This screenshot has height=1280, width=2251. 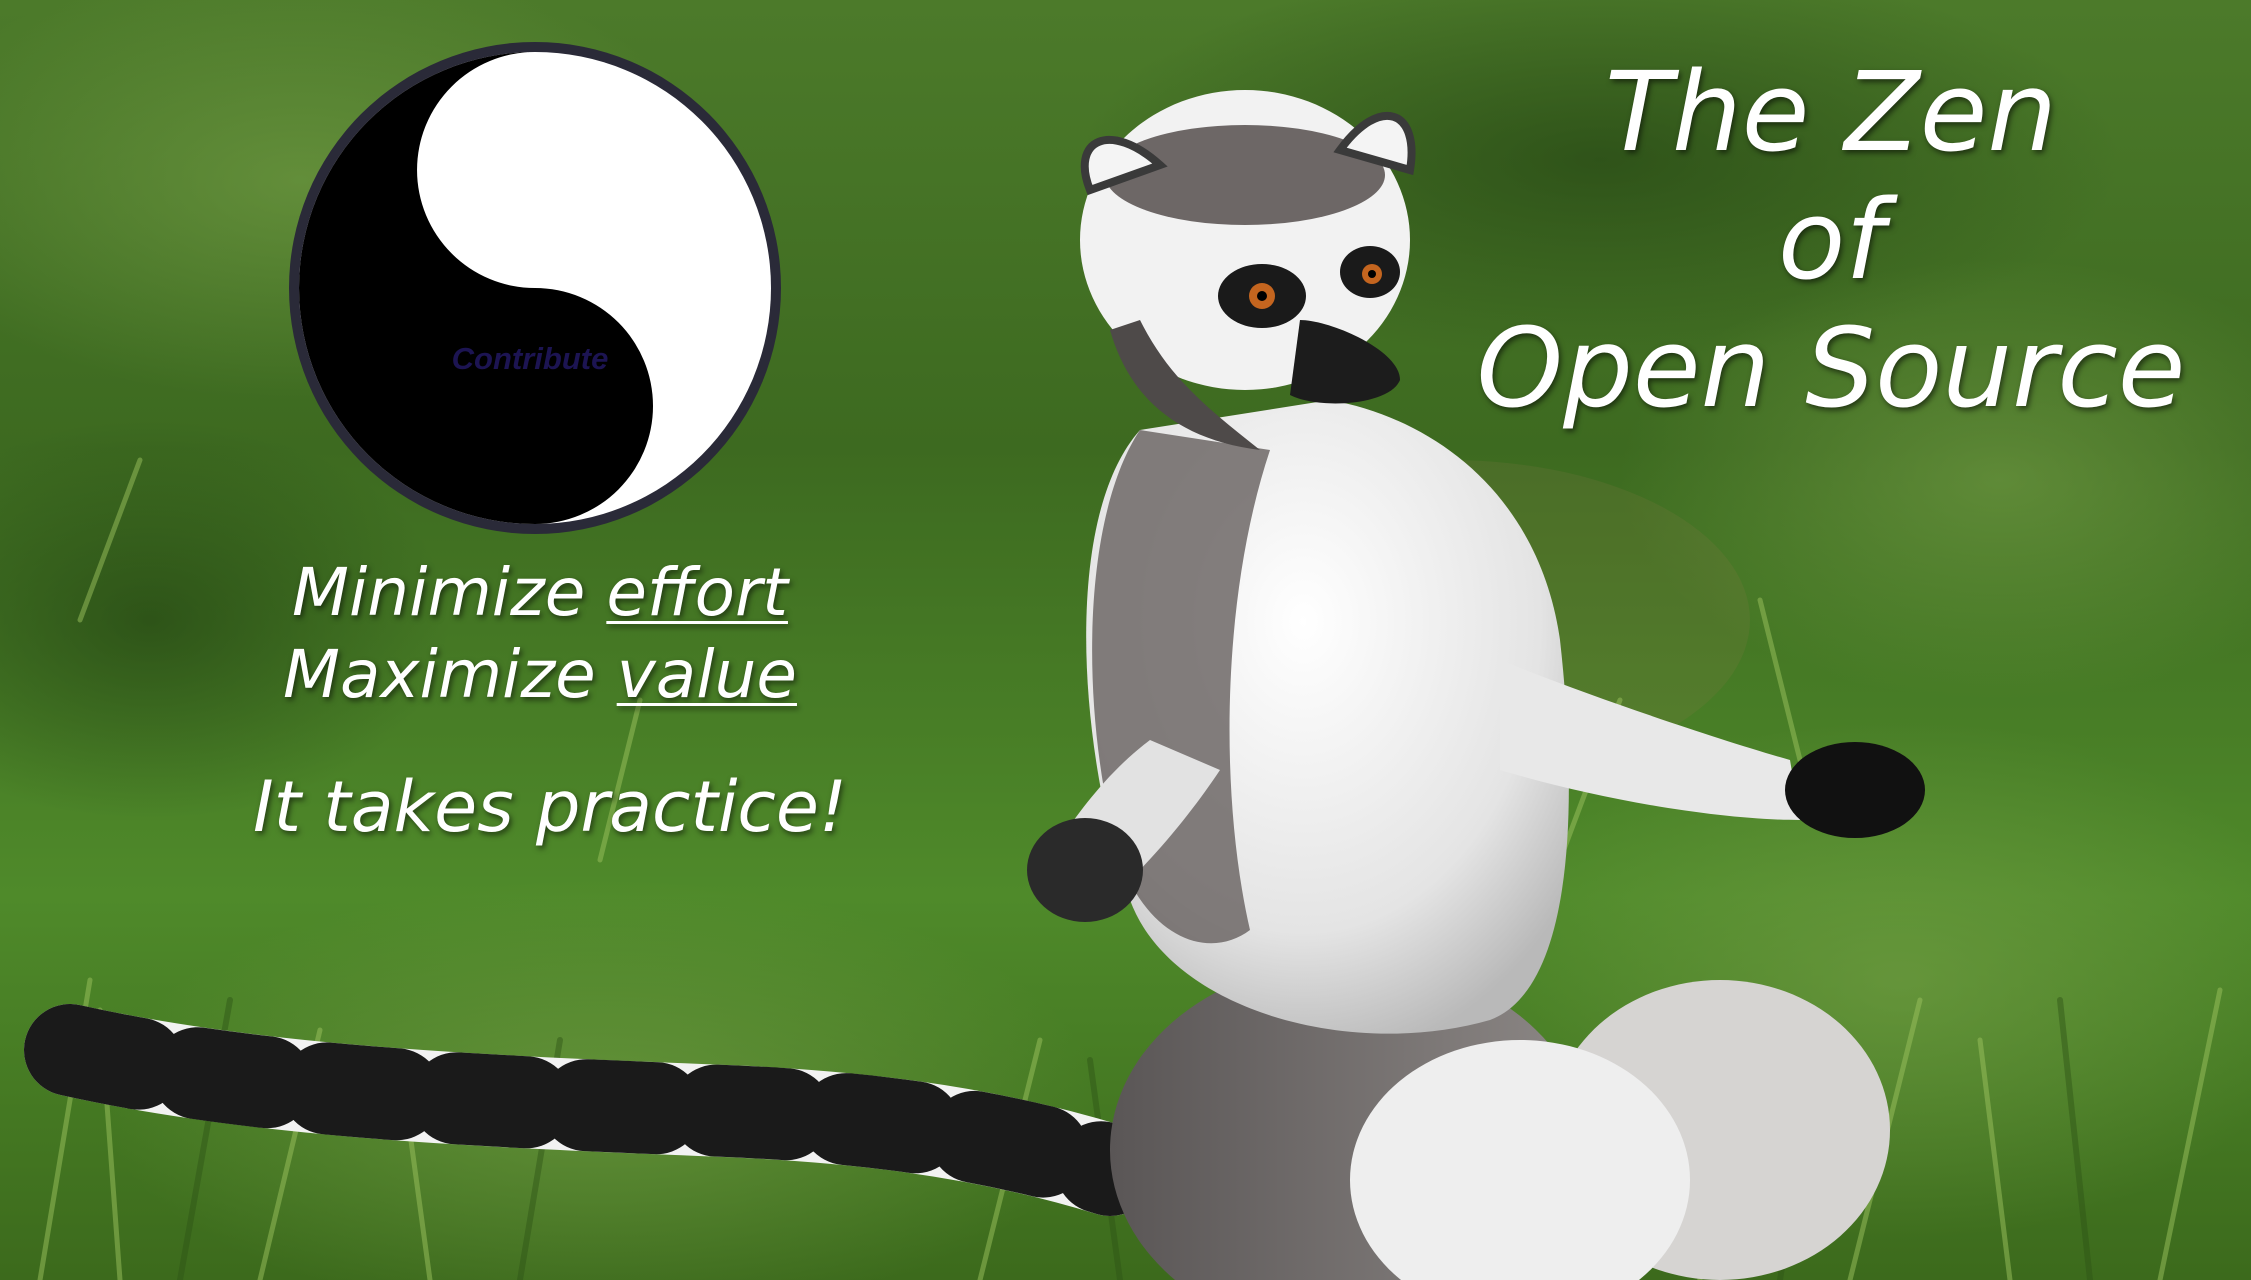 What do you see at coordinates (449, 592) in the screenshot?
I see `tagline-minimize-prefix: Minimize` at bounding box center [449, 592].